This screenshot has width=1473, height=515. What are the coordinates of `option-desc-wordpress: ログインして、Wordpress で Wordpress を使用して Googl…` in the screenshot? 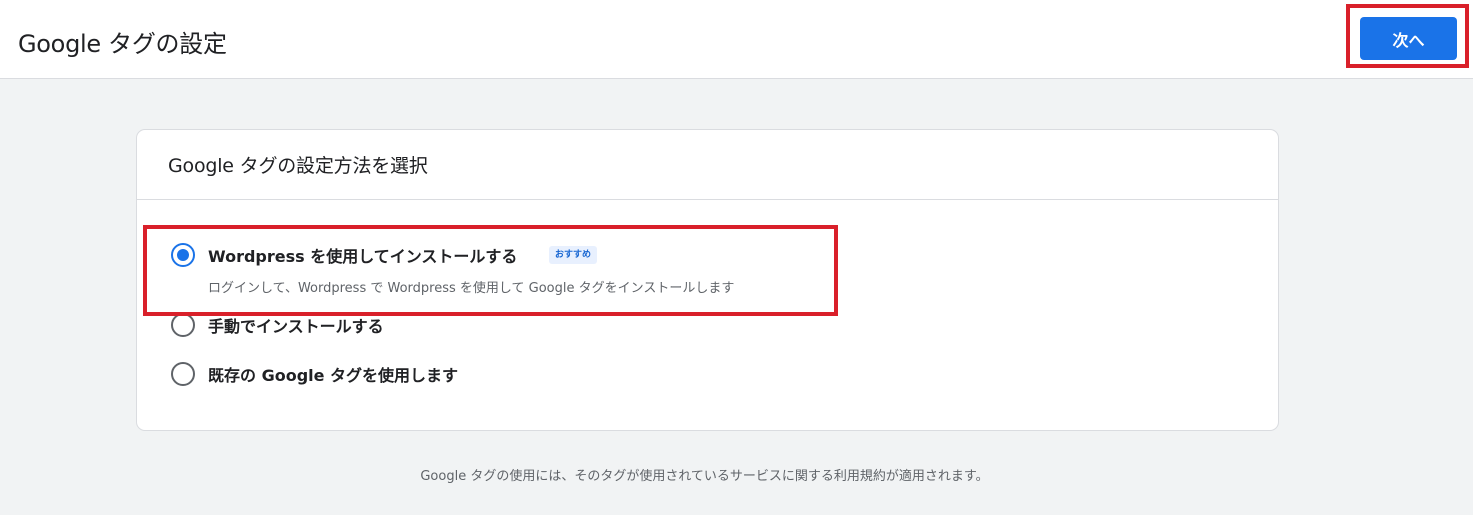 It's located at (471, 288).